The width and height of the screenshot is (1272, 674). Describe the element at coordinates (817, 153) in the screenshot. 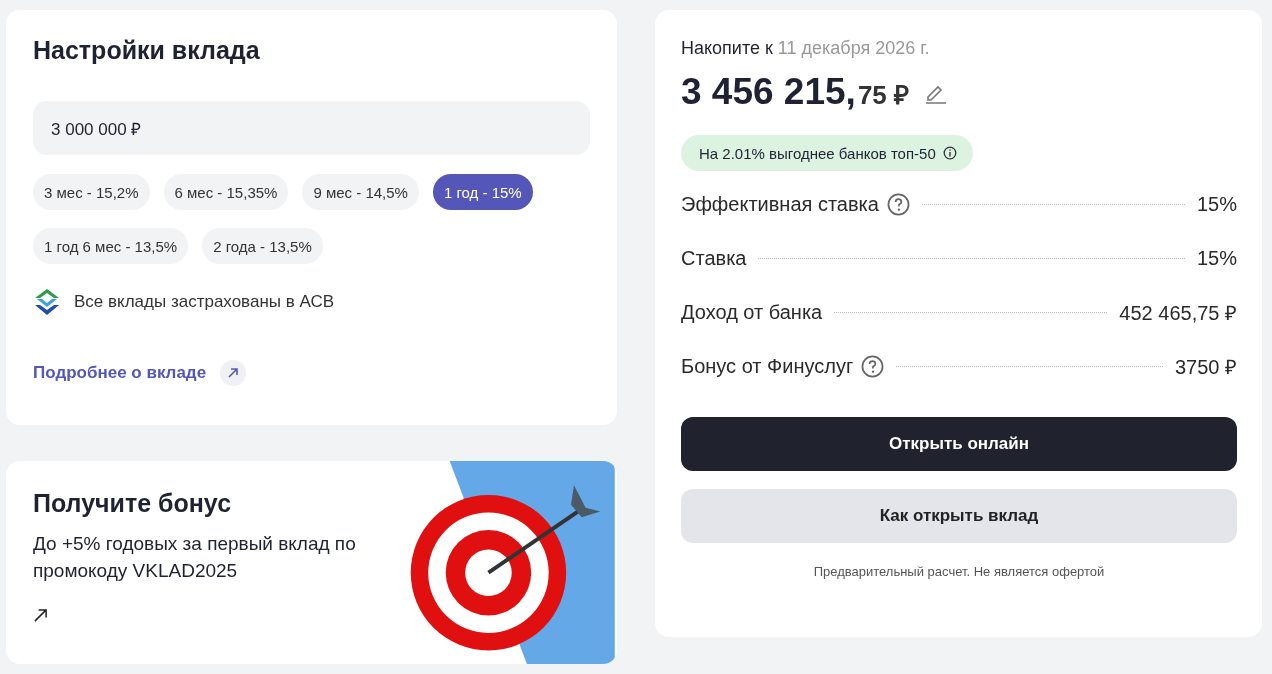

I see `comparison-text: На 2.01% выгоднее банков топ-50` at that location.